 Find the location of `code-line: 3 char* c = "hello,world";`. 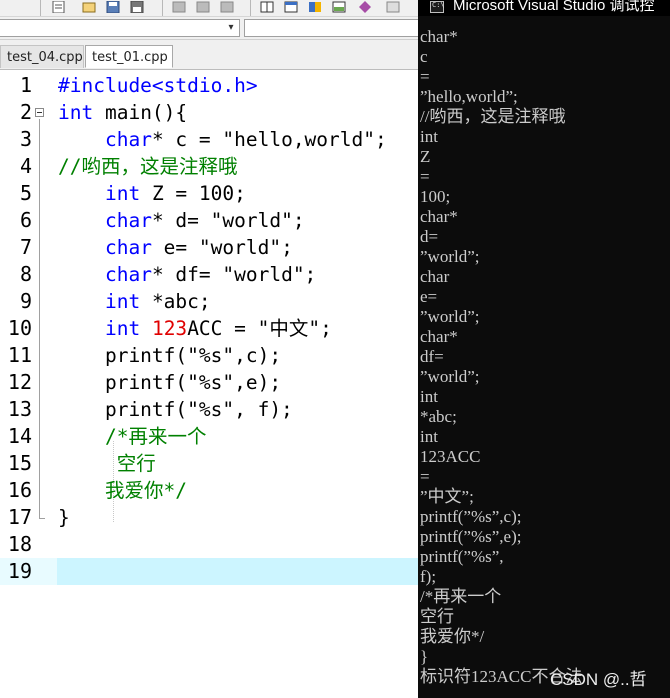

code-line: 3 char* c = "hello,world"; is located at coordinates (210, 139).